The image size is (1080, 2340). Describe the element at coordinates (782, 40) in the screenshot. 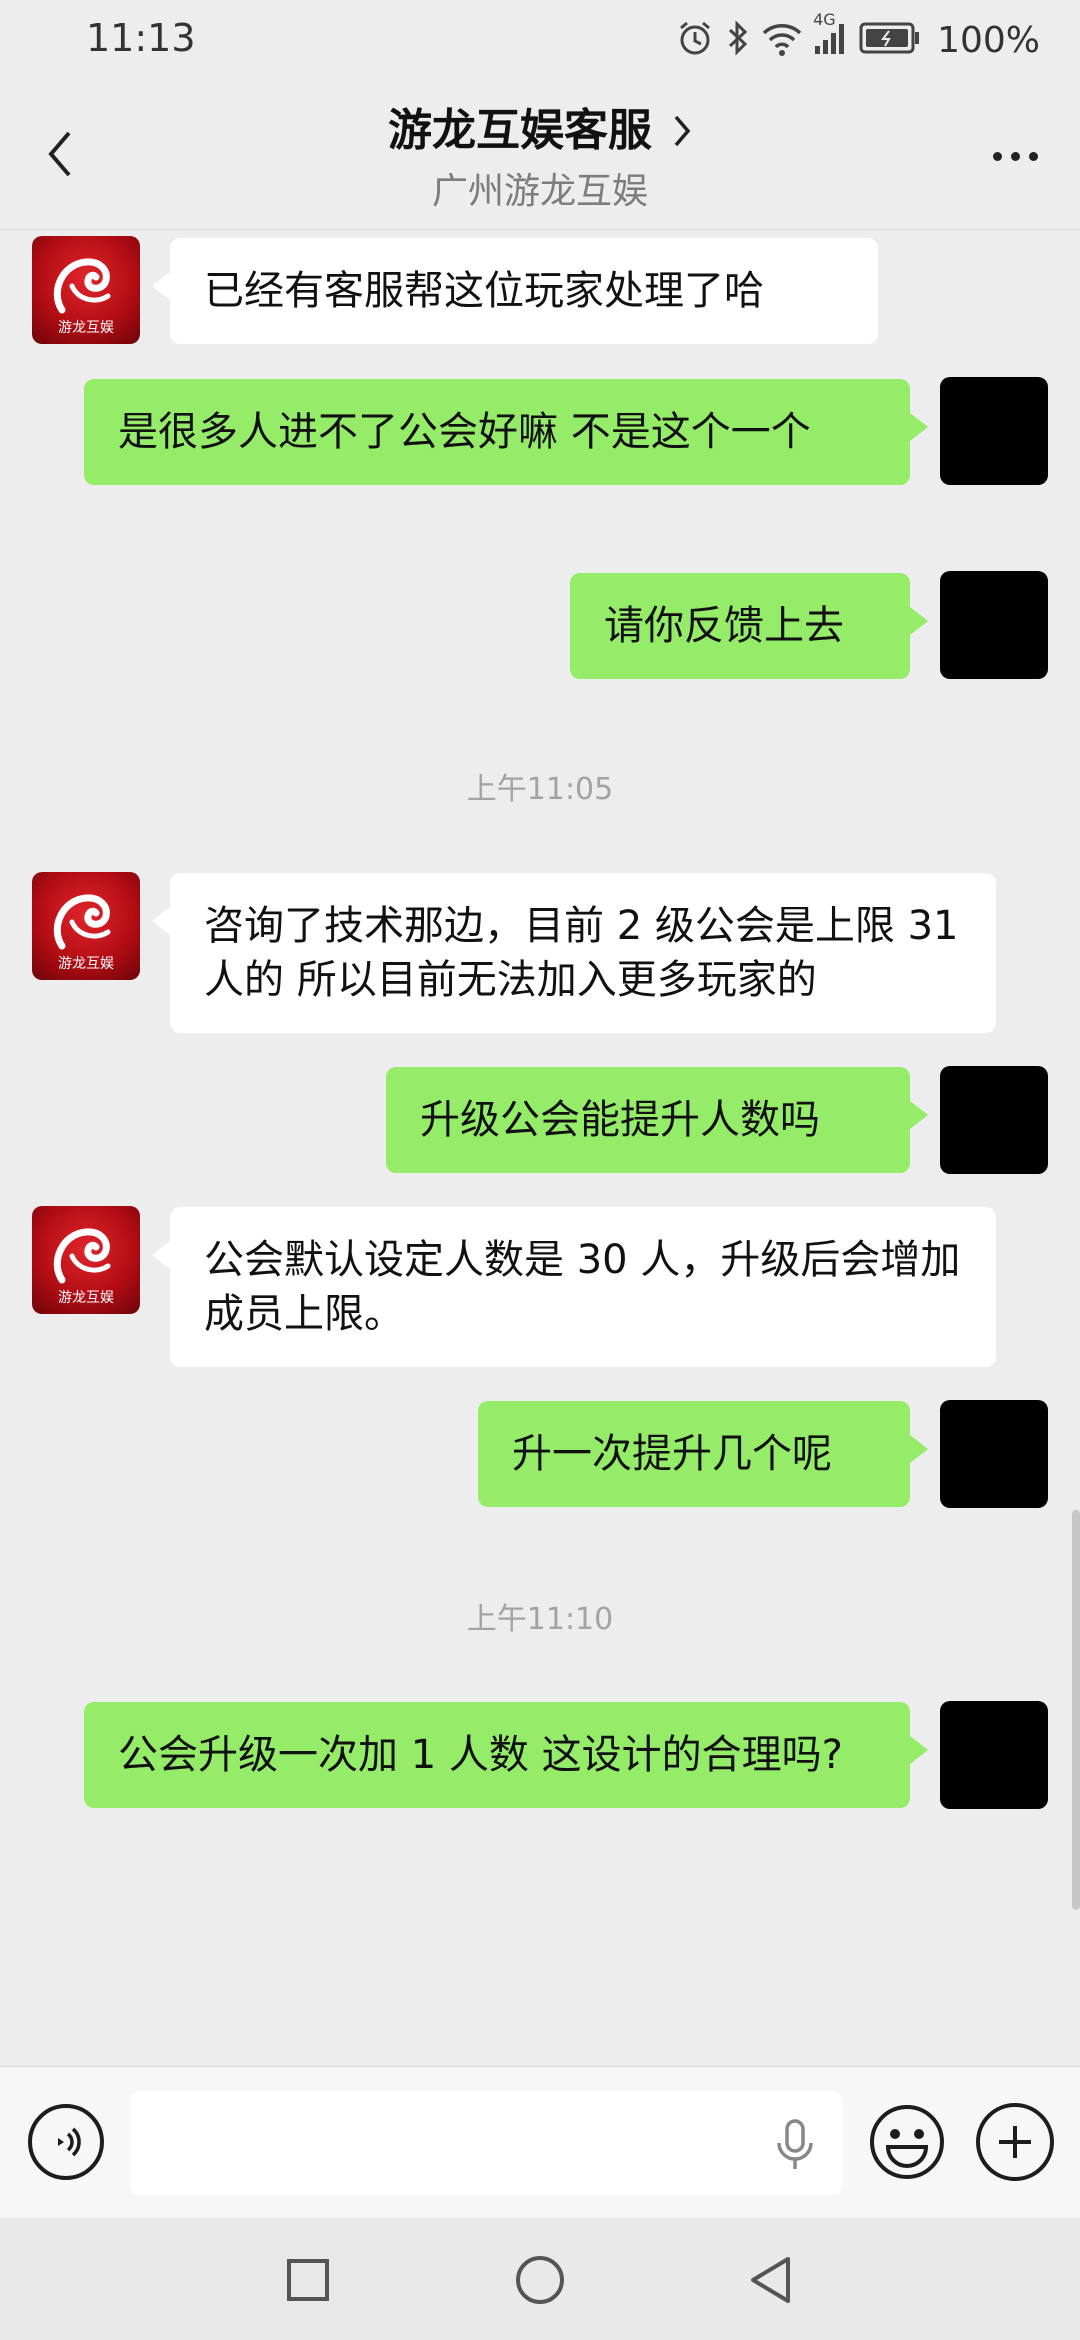

I see `wifi-icon` at that location.